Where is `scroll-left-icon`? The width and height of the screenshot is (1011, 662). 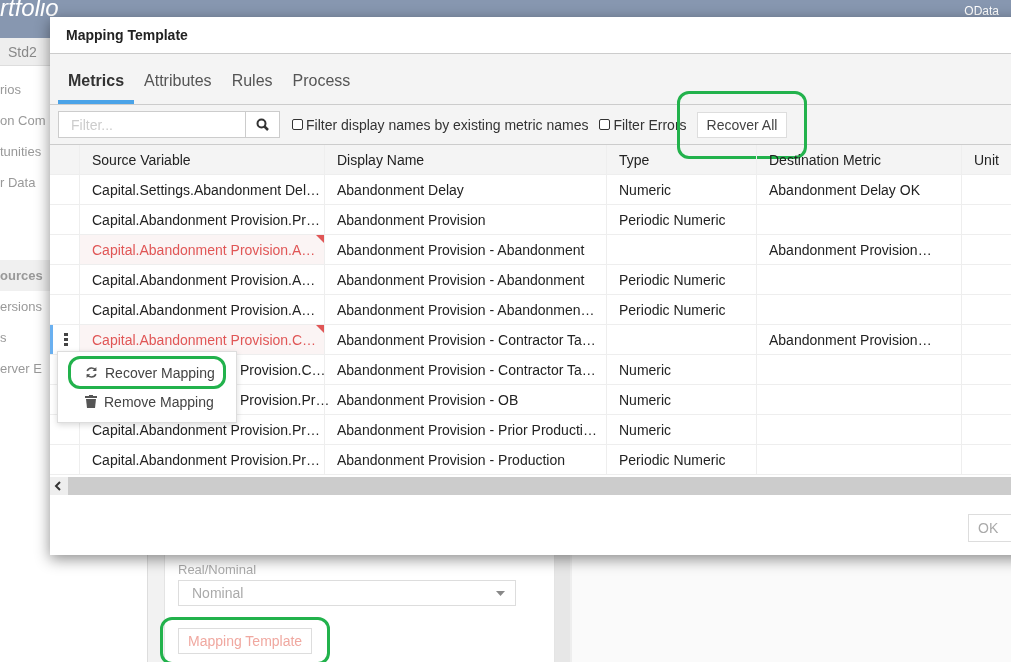 scroll-left-icon is located at coordinates (59, 486).